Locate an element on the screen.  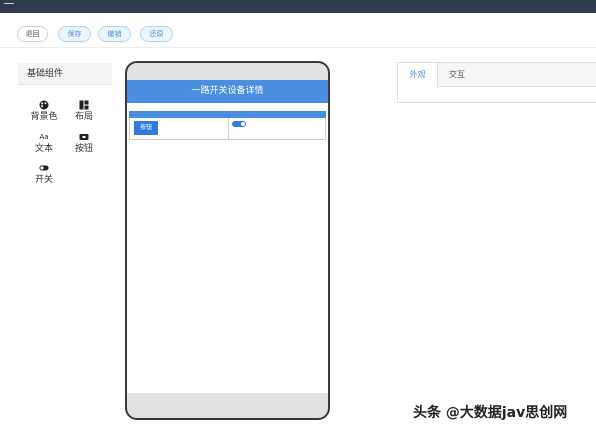
palette-item-layout: 布局 is located at coordinates (84, 111).